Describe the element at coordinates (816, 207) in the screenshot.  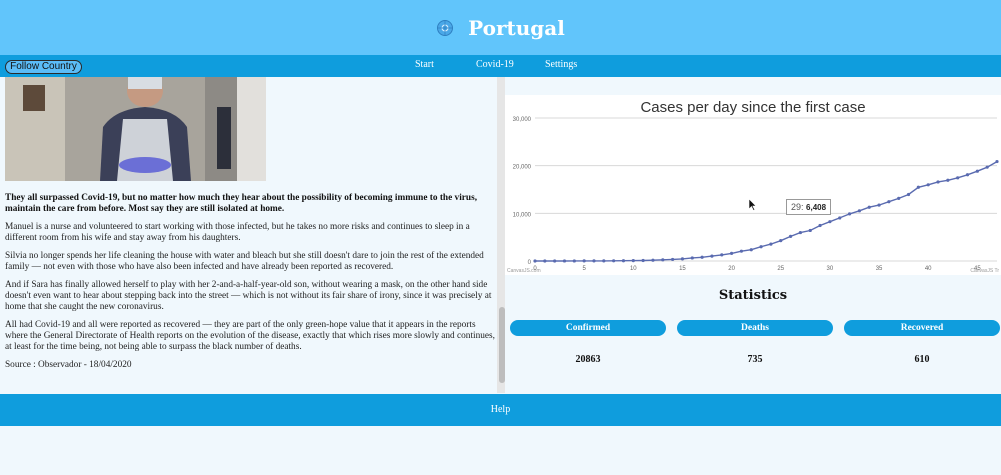
I see `tooltip-value: 6,408` at that location.